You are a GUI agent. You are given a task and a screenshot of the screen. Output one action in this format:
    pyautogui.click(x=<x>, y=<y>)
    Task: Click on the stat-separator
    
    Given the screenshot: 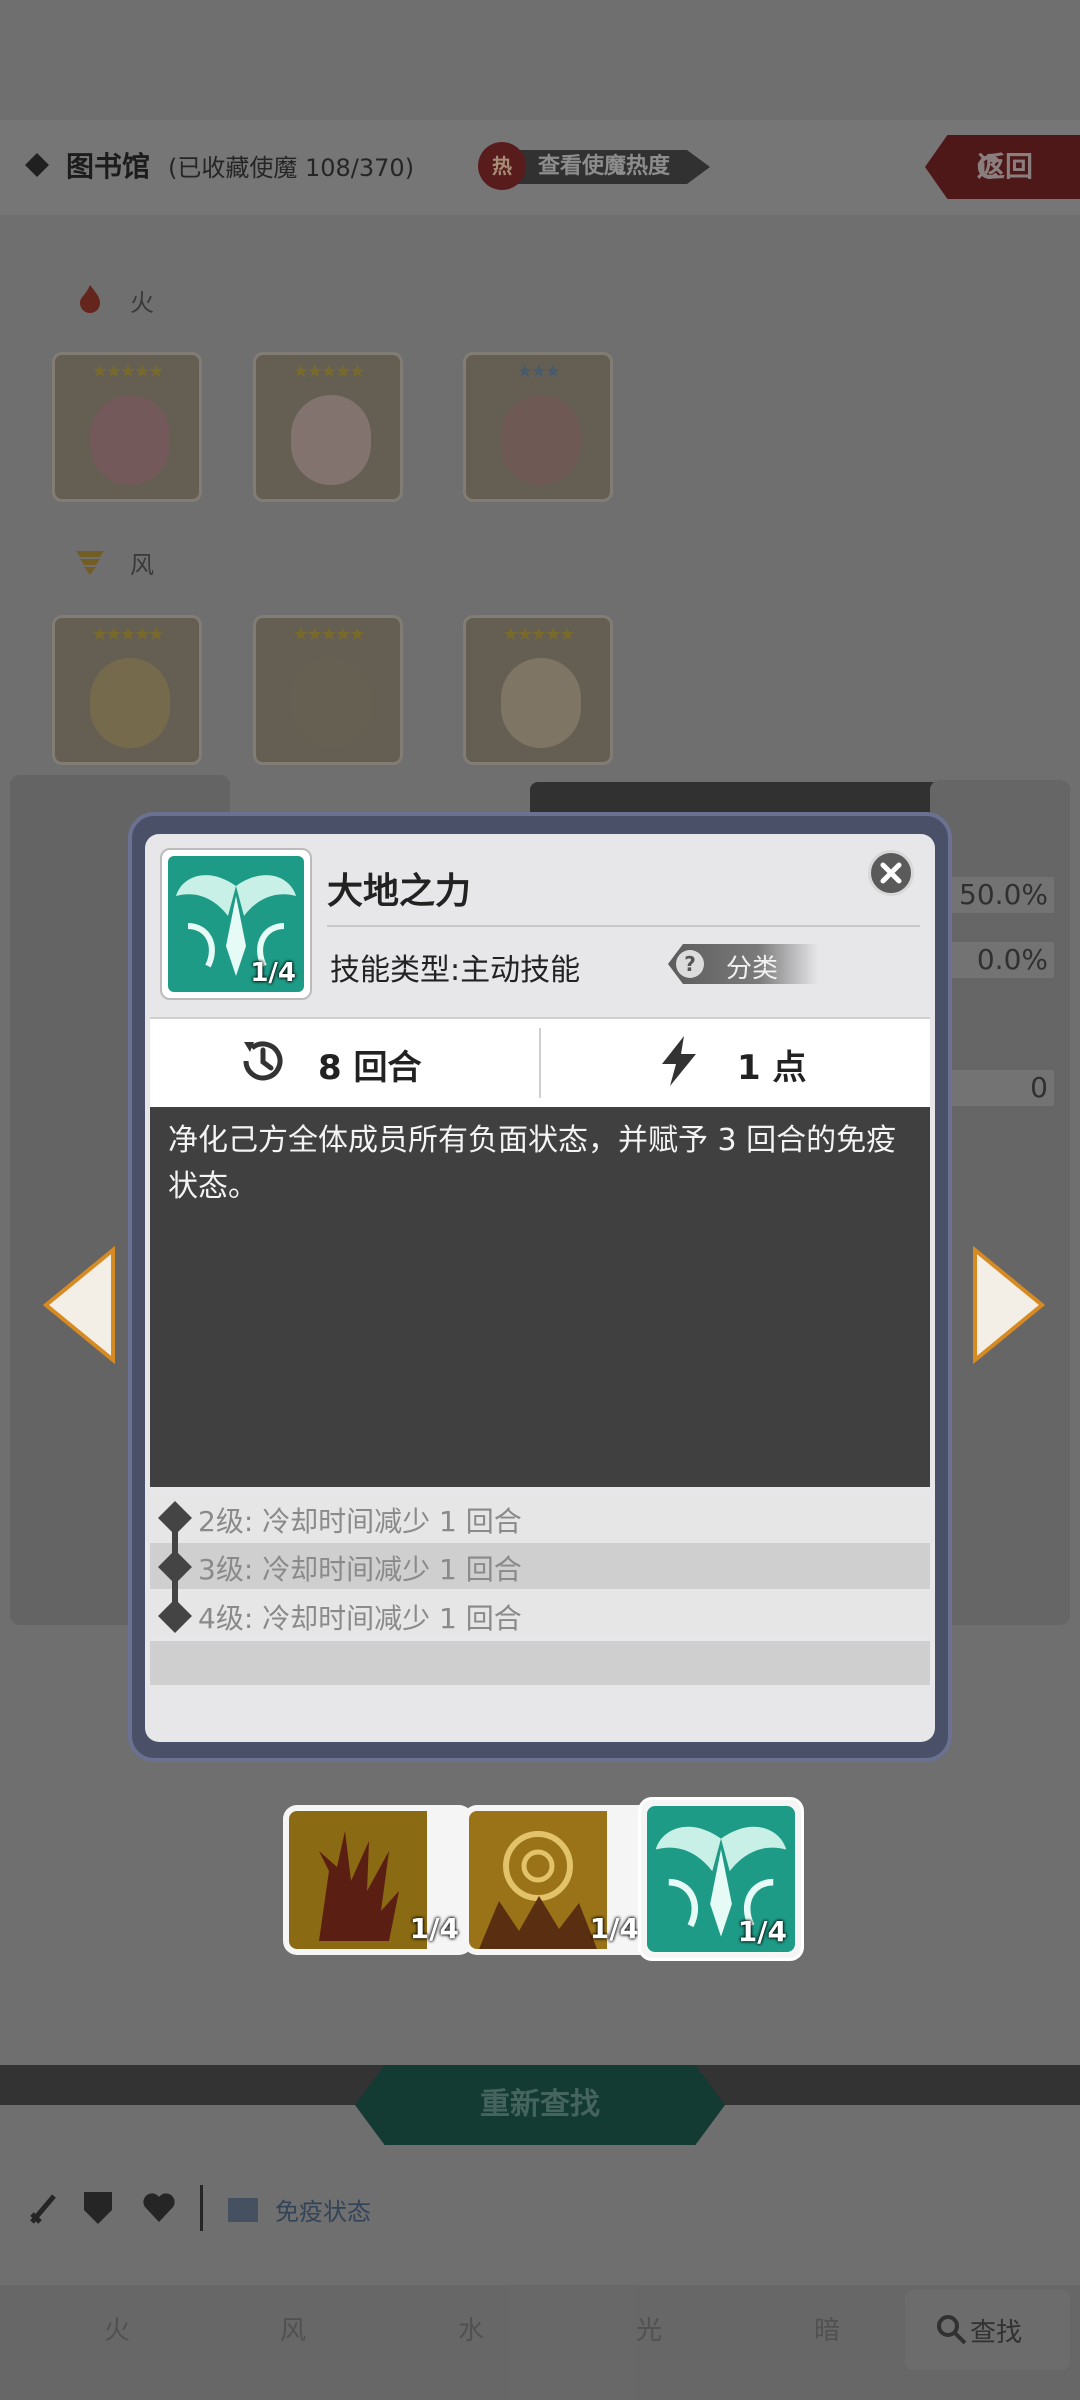 What is the action you would take?
    pyautogui.click(x=540, y=1063)
    